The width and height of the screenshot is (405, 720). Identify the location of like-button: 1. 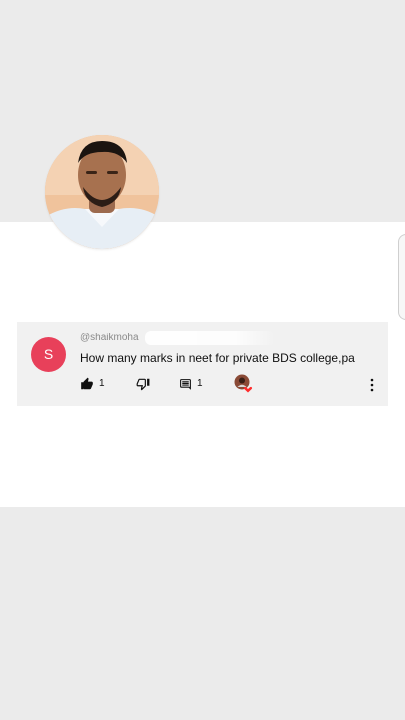
(92, 384).